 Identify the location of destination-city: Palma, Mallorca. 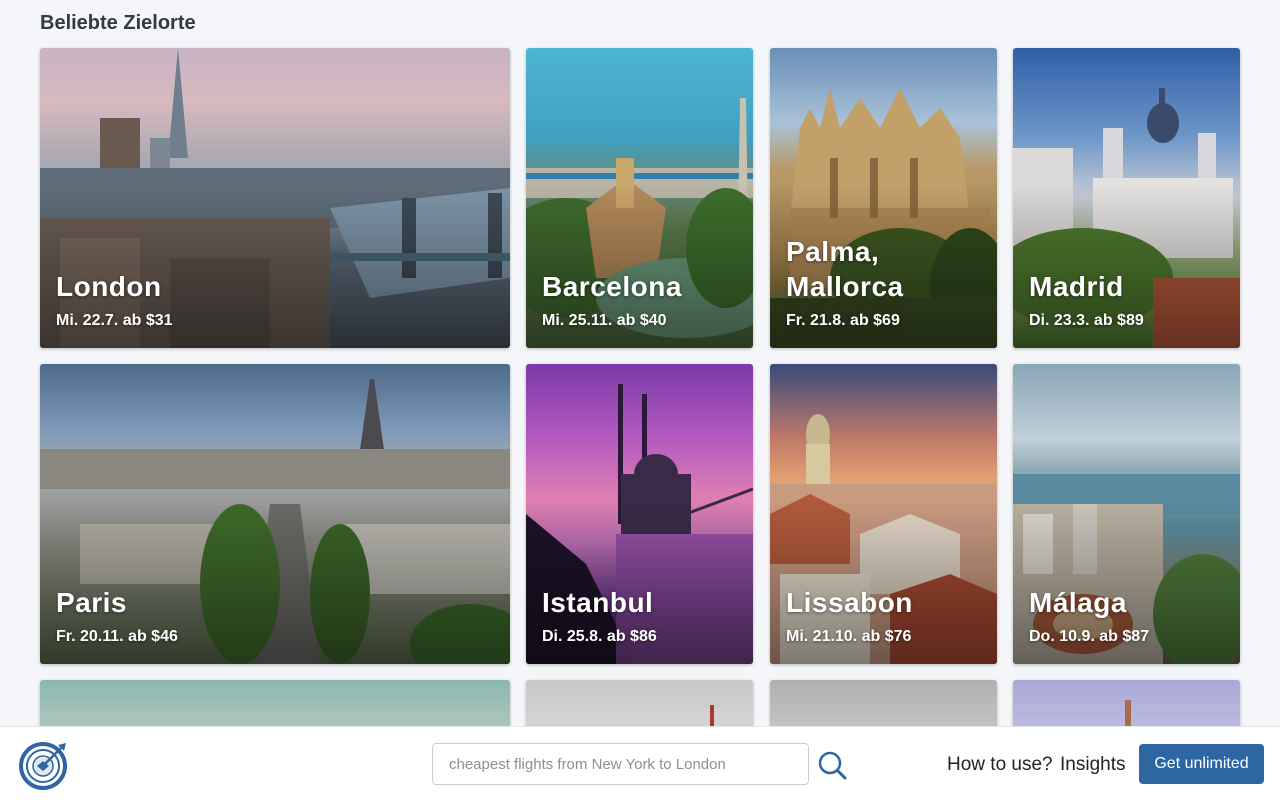
(845, 269).